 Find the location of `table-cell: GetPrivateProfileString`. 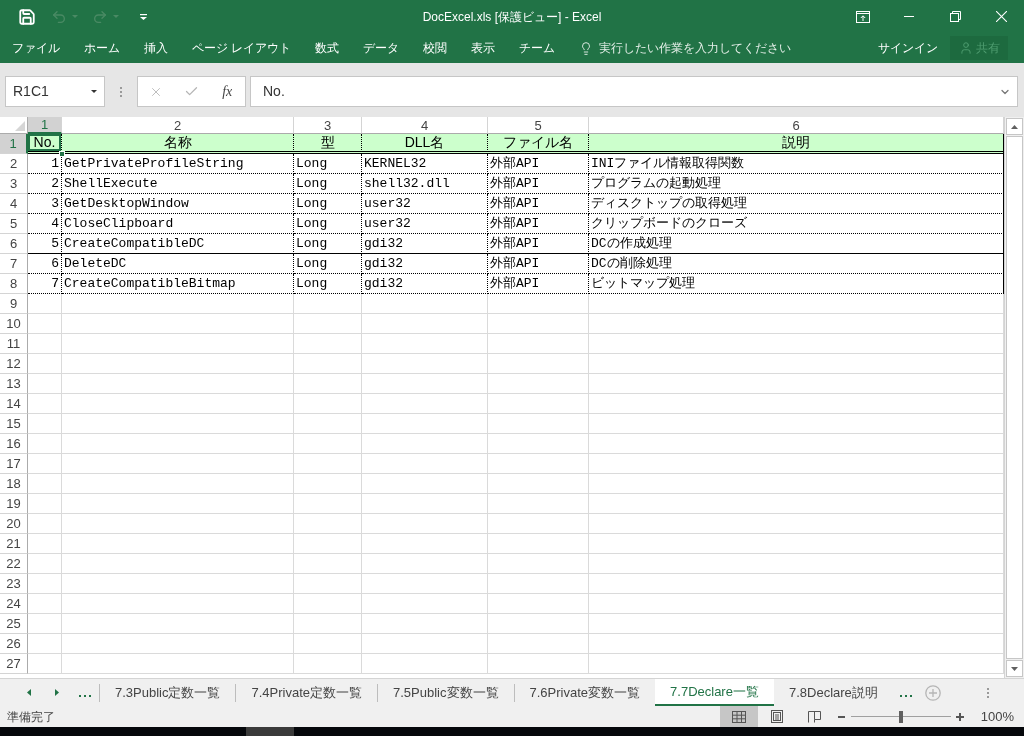

table-cell: GetPrivateProfileString is located at coordinates (178, 164).